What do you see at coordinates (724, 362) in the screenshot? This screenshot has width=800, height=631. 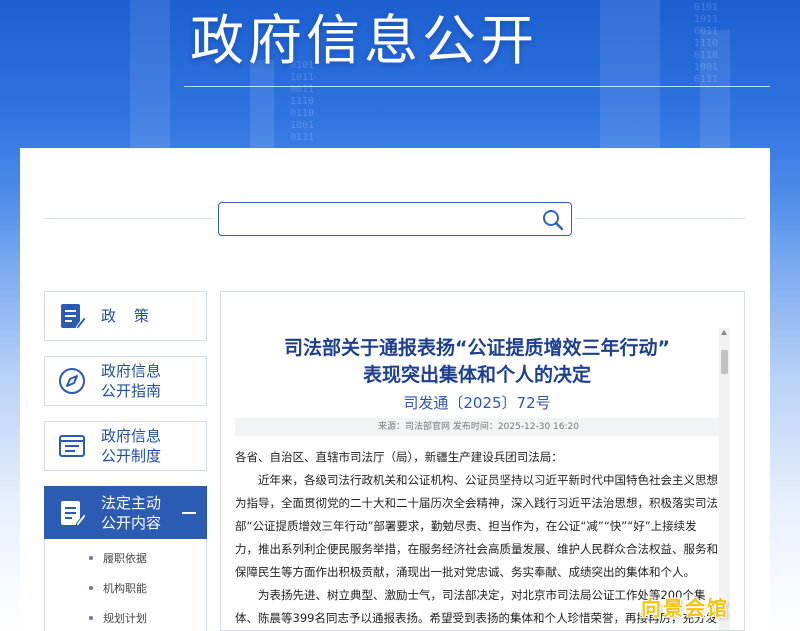 I see `scroll-thumb` at bounding box center [724, 362].